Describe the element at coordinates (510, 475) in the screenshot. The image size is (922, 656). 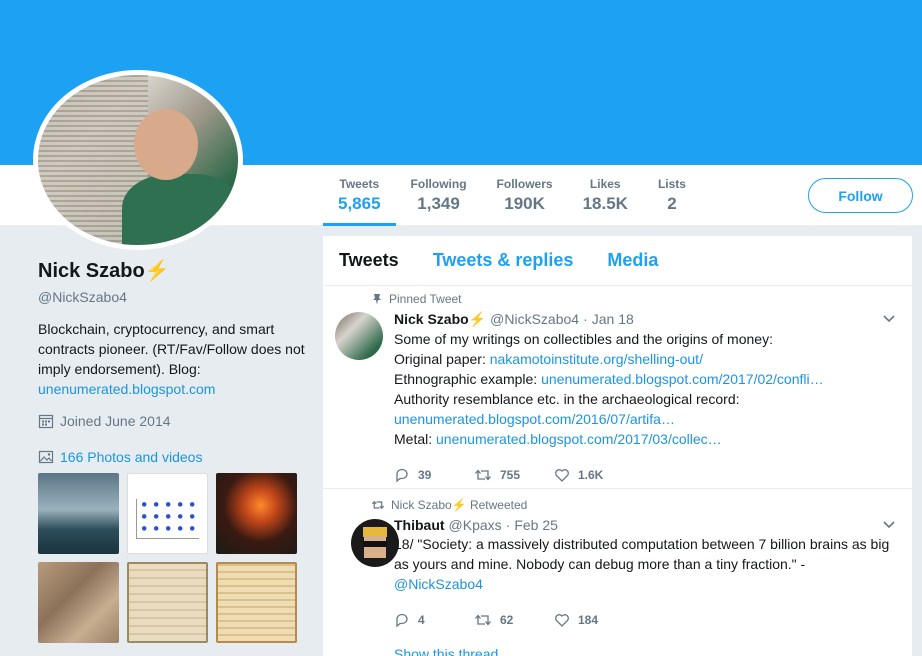
I see `retweet-count: 755` at that location.